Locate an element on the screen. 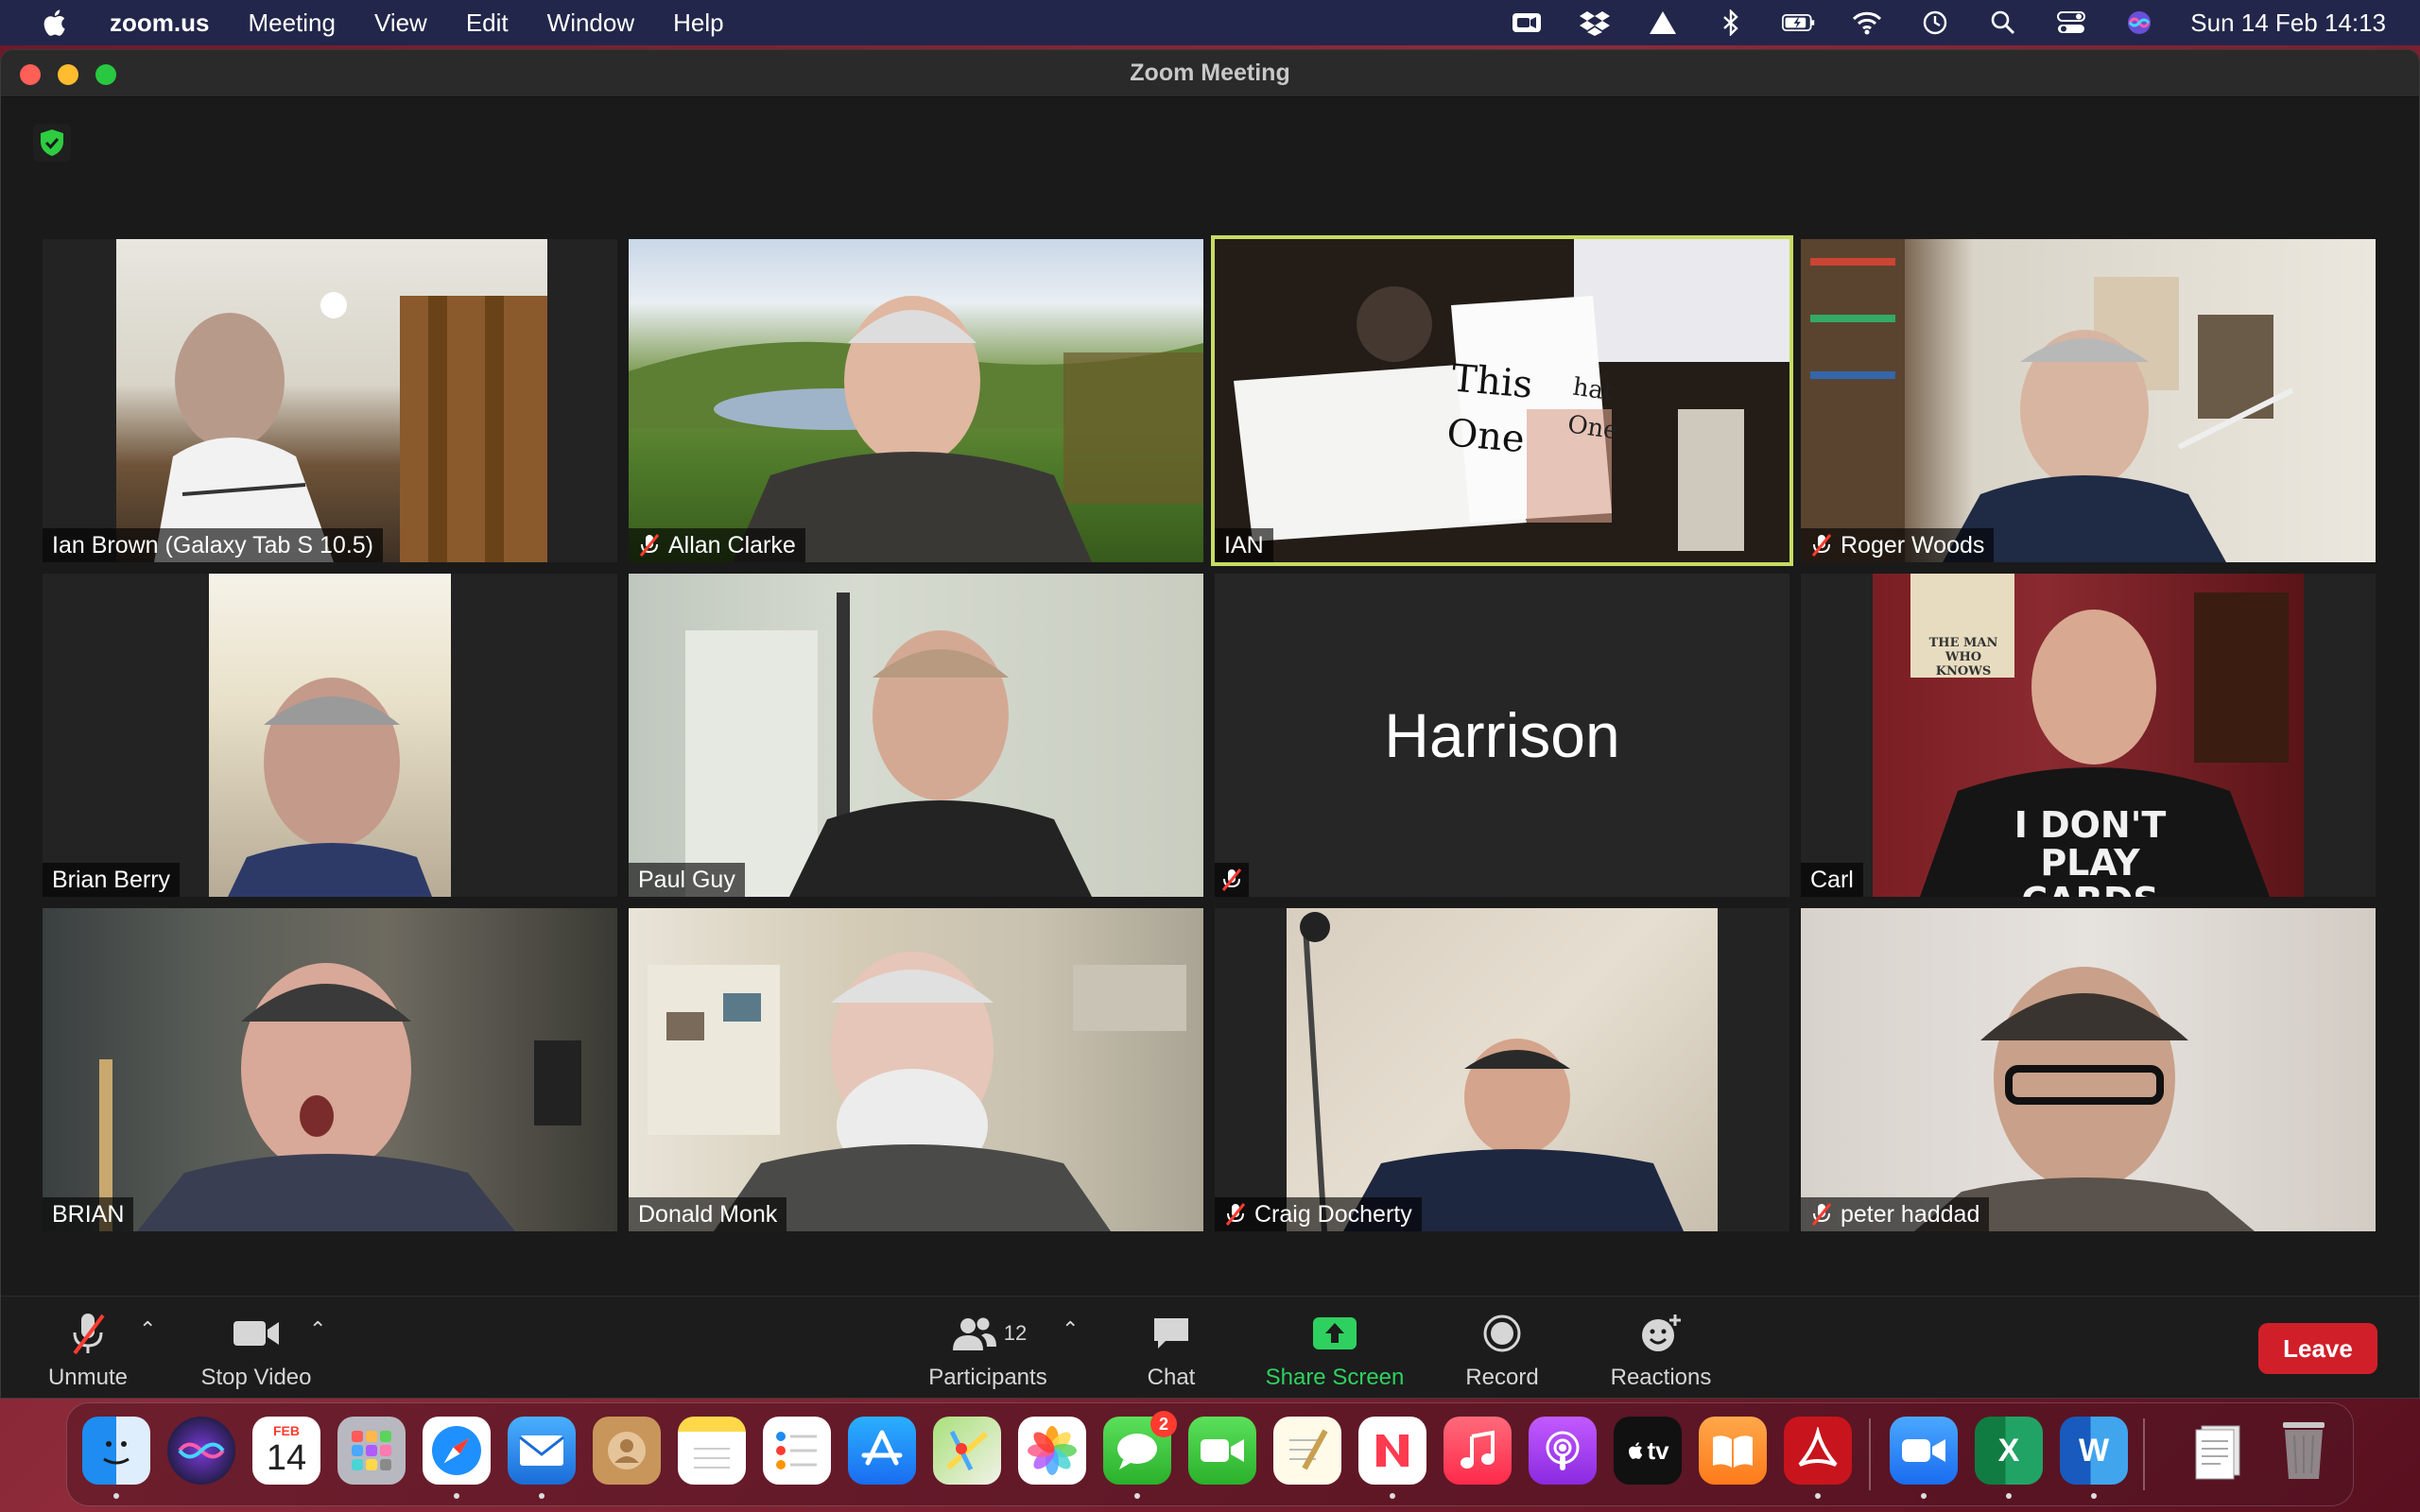  window-controls is located at coordinates (68, 74).